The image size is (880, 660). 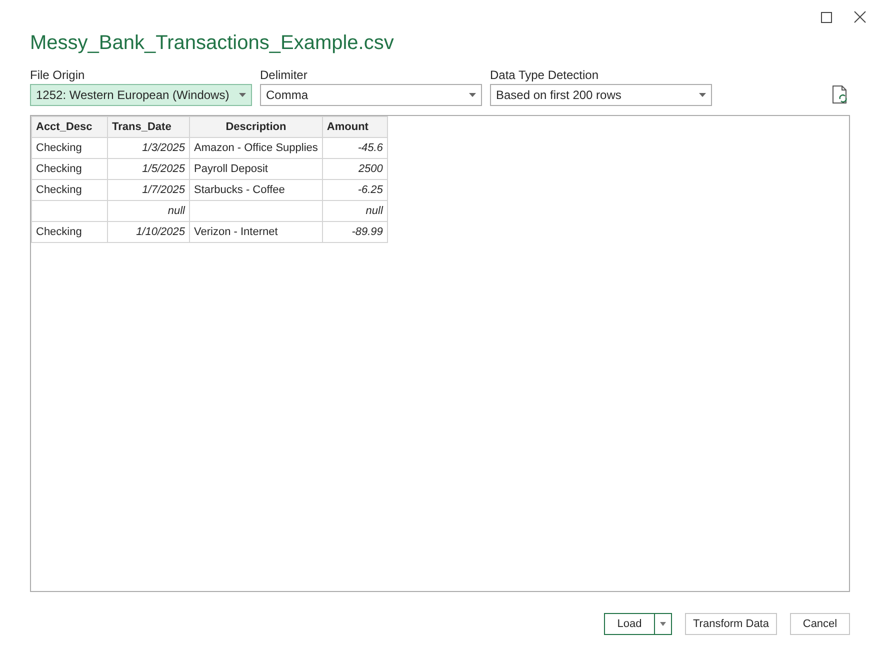 What do you see at coordinates (149, 148) in the screenshot?
I see `table-cell: 1/3/2025` at bounding box center [149, 148].